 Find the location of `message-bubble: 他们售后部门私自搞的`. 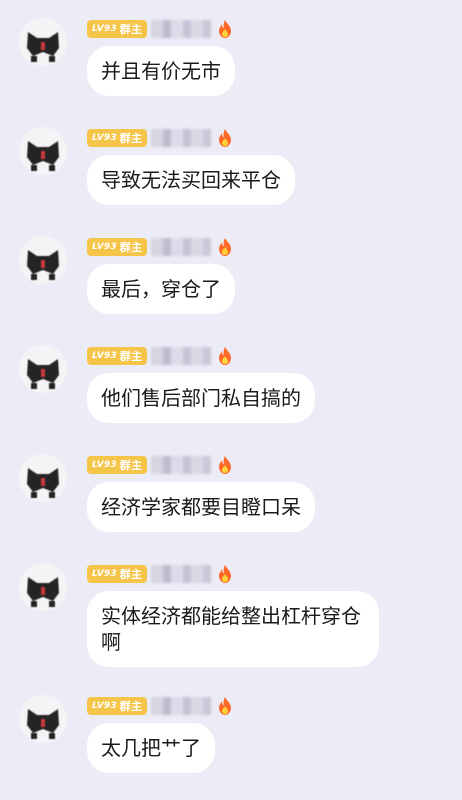

message-bubble: 他们售后部门私自搞的 is located at coordinates (201, 398).